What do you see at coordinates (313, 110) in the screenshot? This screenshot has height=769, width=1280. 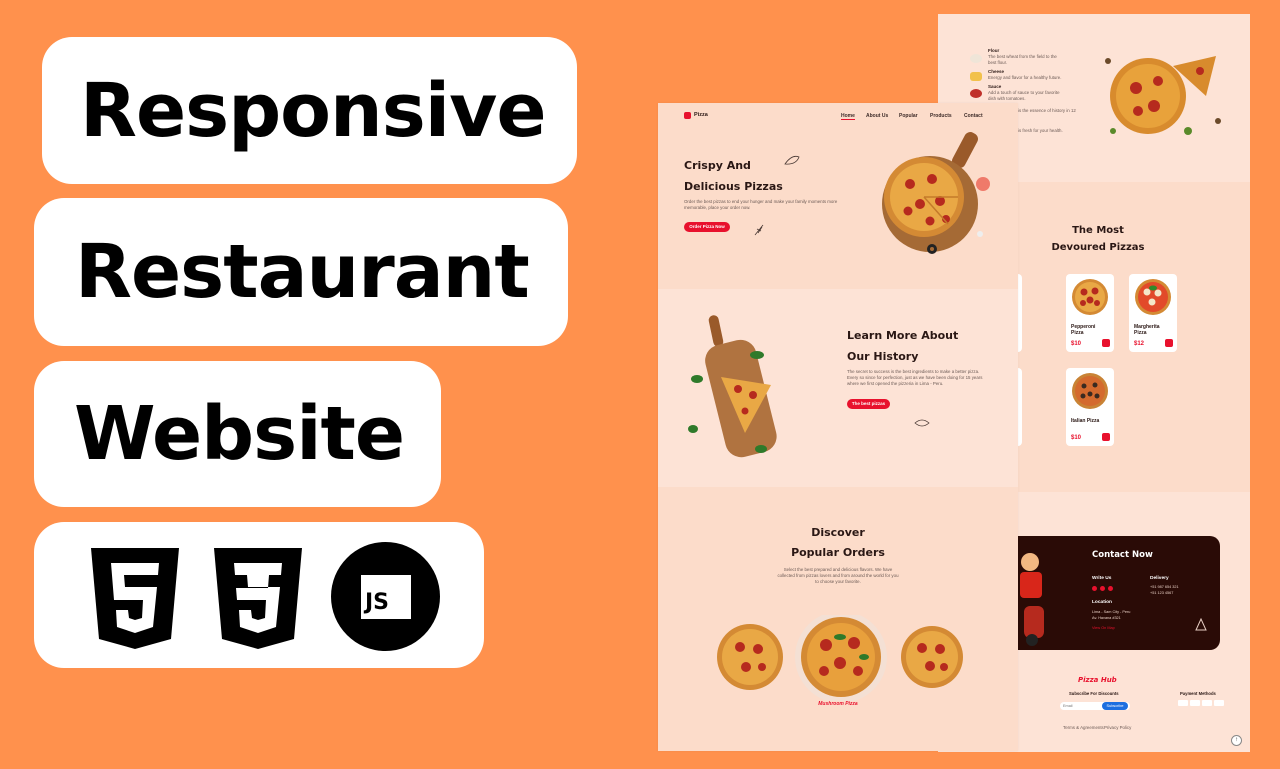 I see `title-line-responsive: Responsive` at bounding box center [313, 110].